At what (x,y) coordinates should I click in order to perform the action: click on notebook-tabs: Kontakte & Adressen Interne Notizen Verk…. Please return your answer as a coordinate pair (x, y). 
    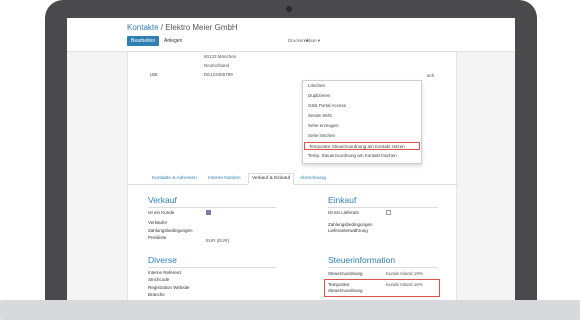
    Looking at the image, I should click on (293, 179).